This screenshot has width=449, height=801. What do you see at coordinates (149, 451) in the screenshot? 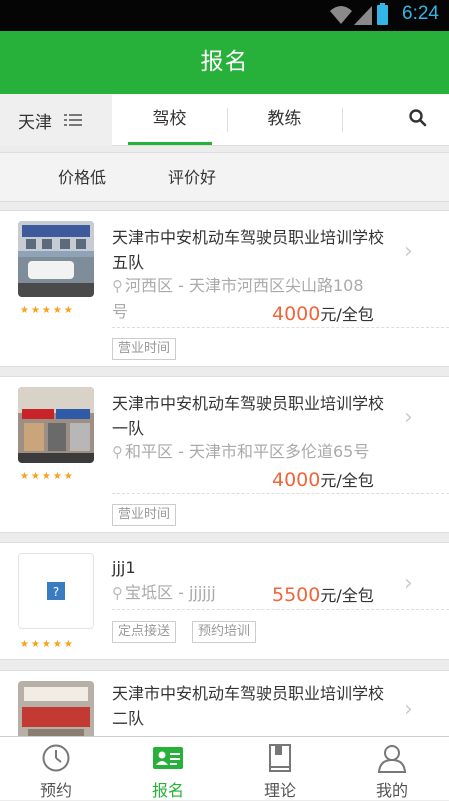
I see `school-district: 和平区` at bounding box center [149, 451].